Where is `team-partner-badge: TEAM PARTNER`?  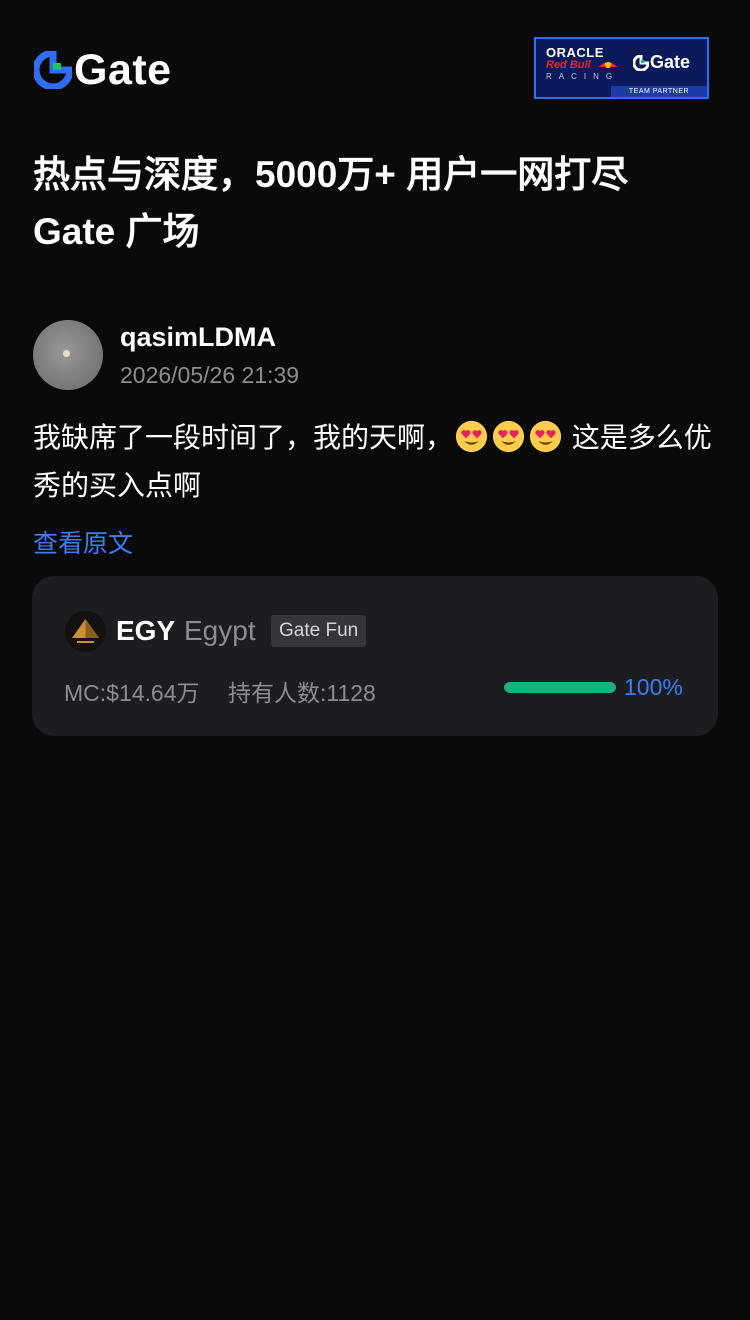 team-partner-badge: TEAM PARTNER is located at coordinates (659, 91).